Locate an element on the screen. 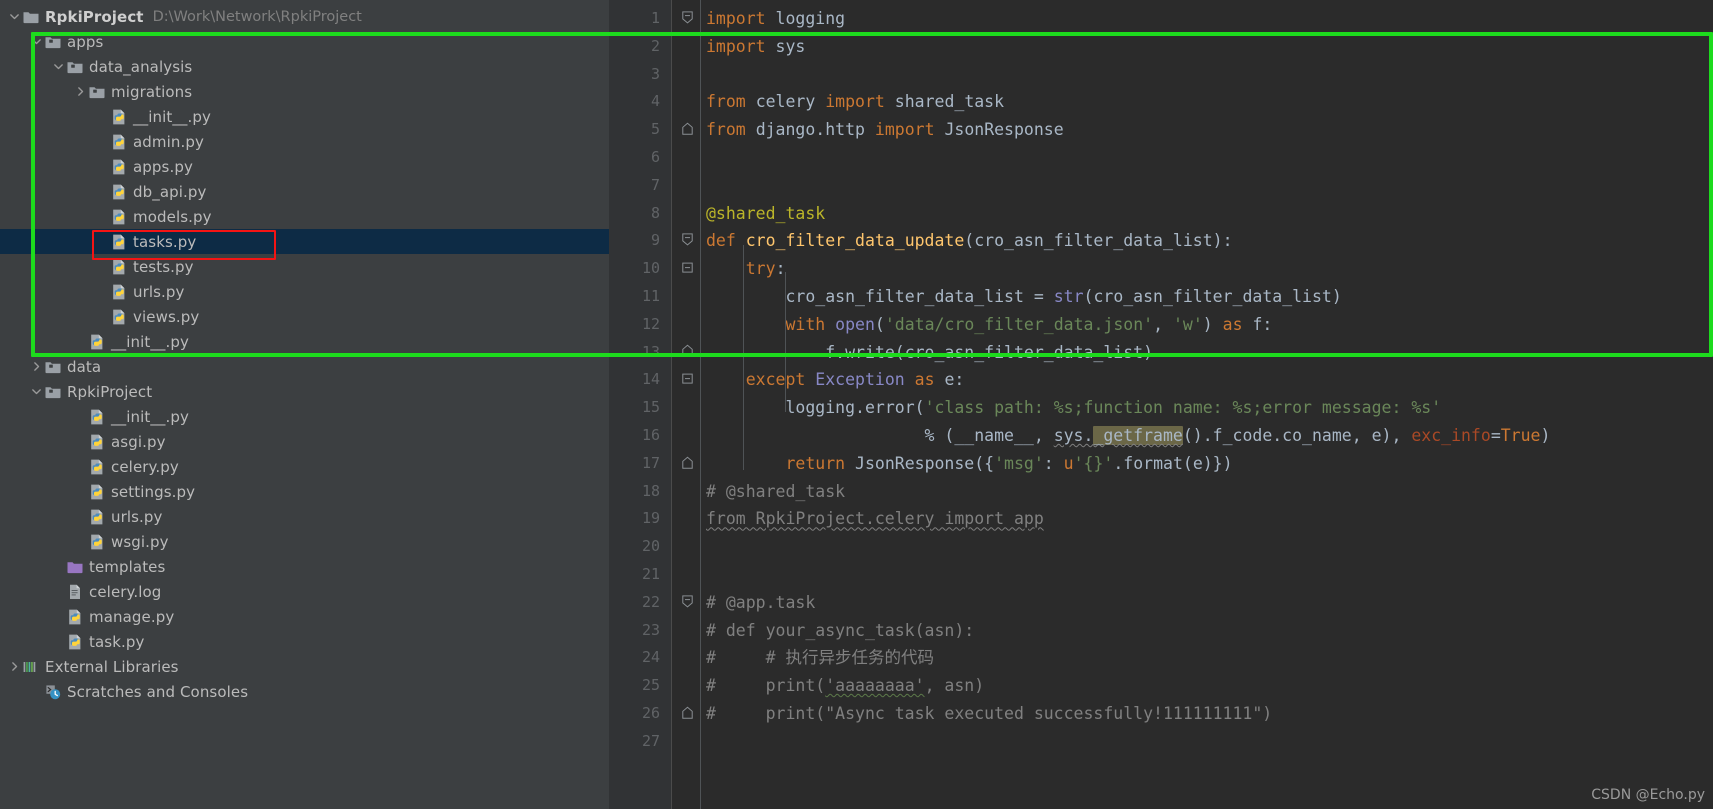 Image resolution: width=1713 pixels, height=809 pixels. tree-item-label: models.py is located at coordinates (172, 216).